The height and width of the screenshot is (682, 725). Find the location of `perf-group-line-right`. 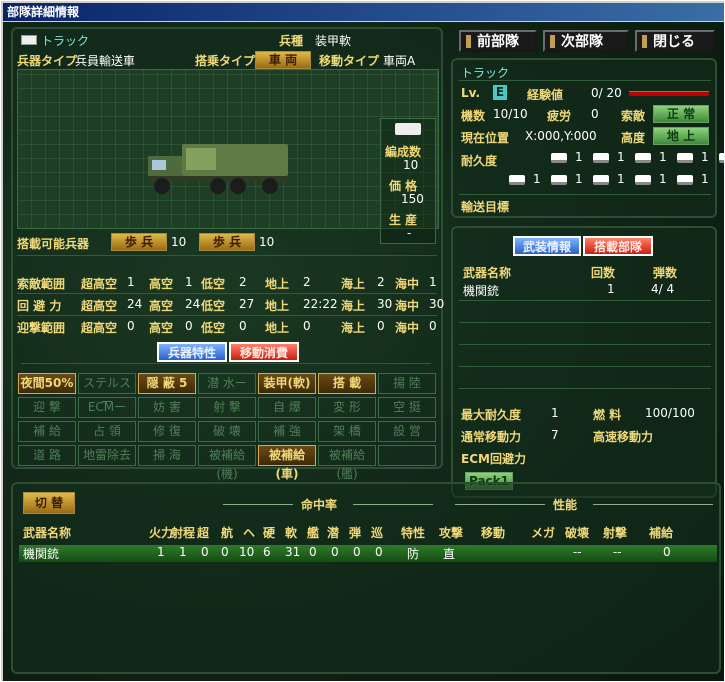

perf-group-line-right is located at coordinates (653, 504).